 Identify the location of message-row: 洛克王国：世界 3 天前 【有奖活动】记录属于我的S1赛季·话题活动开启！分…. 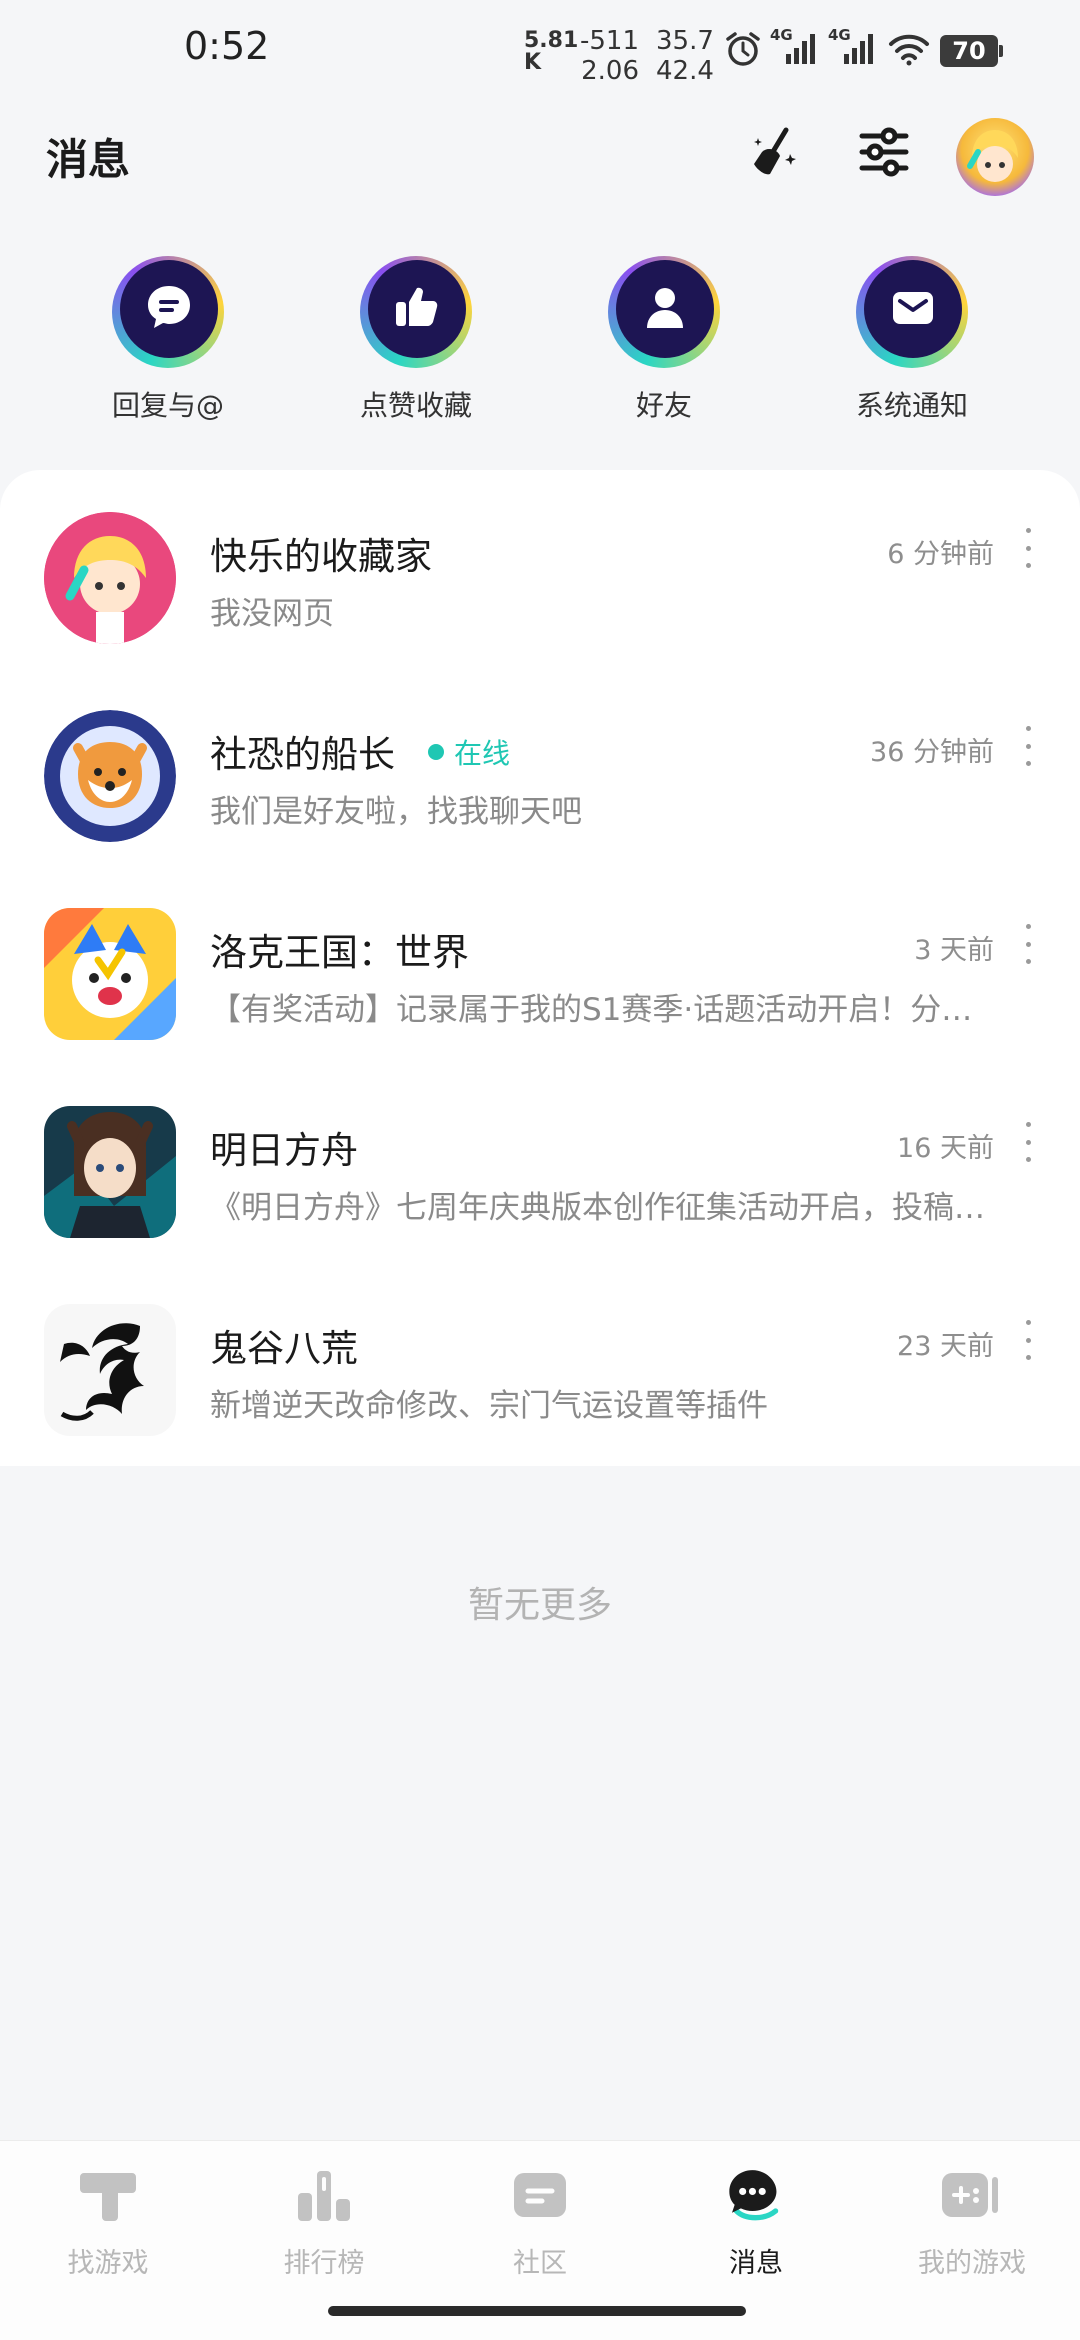
(540, 965).